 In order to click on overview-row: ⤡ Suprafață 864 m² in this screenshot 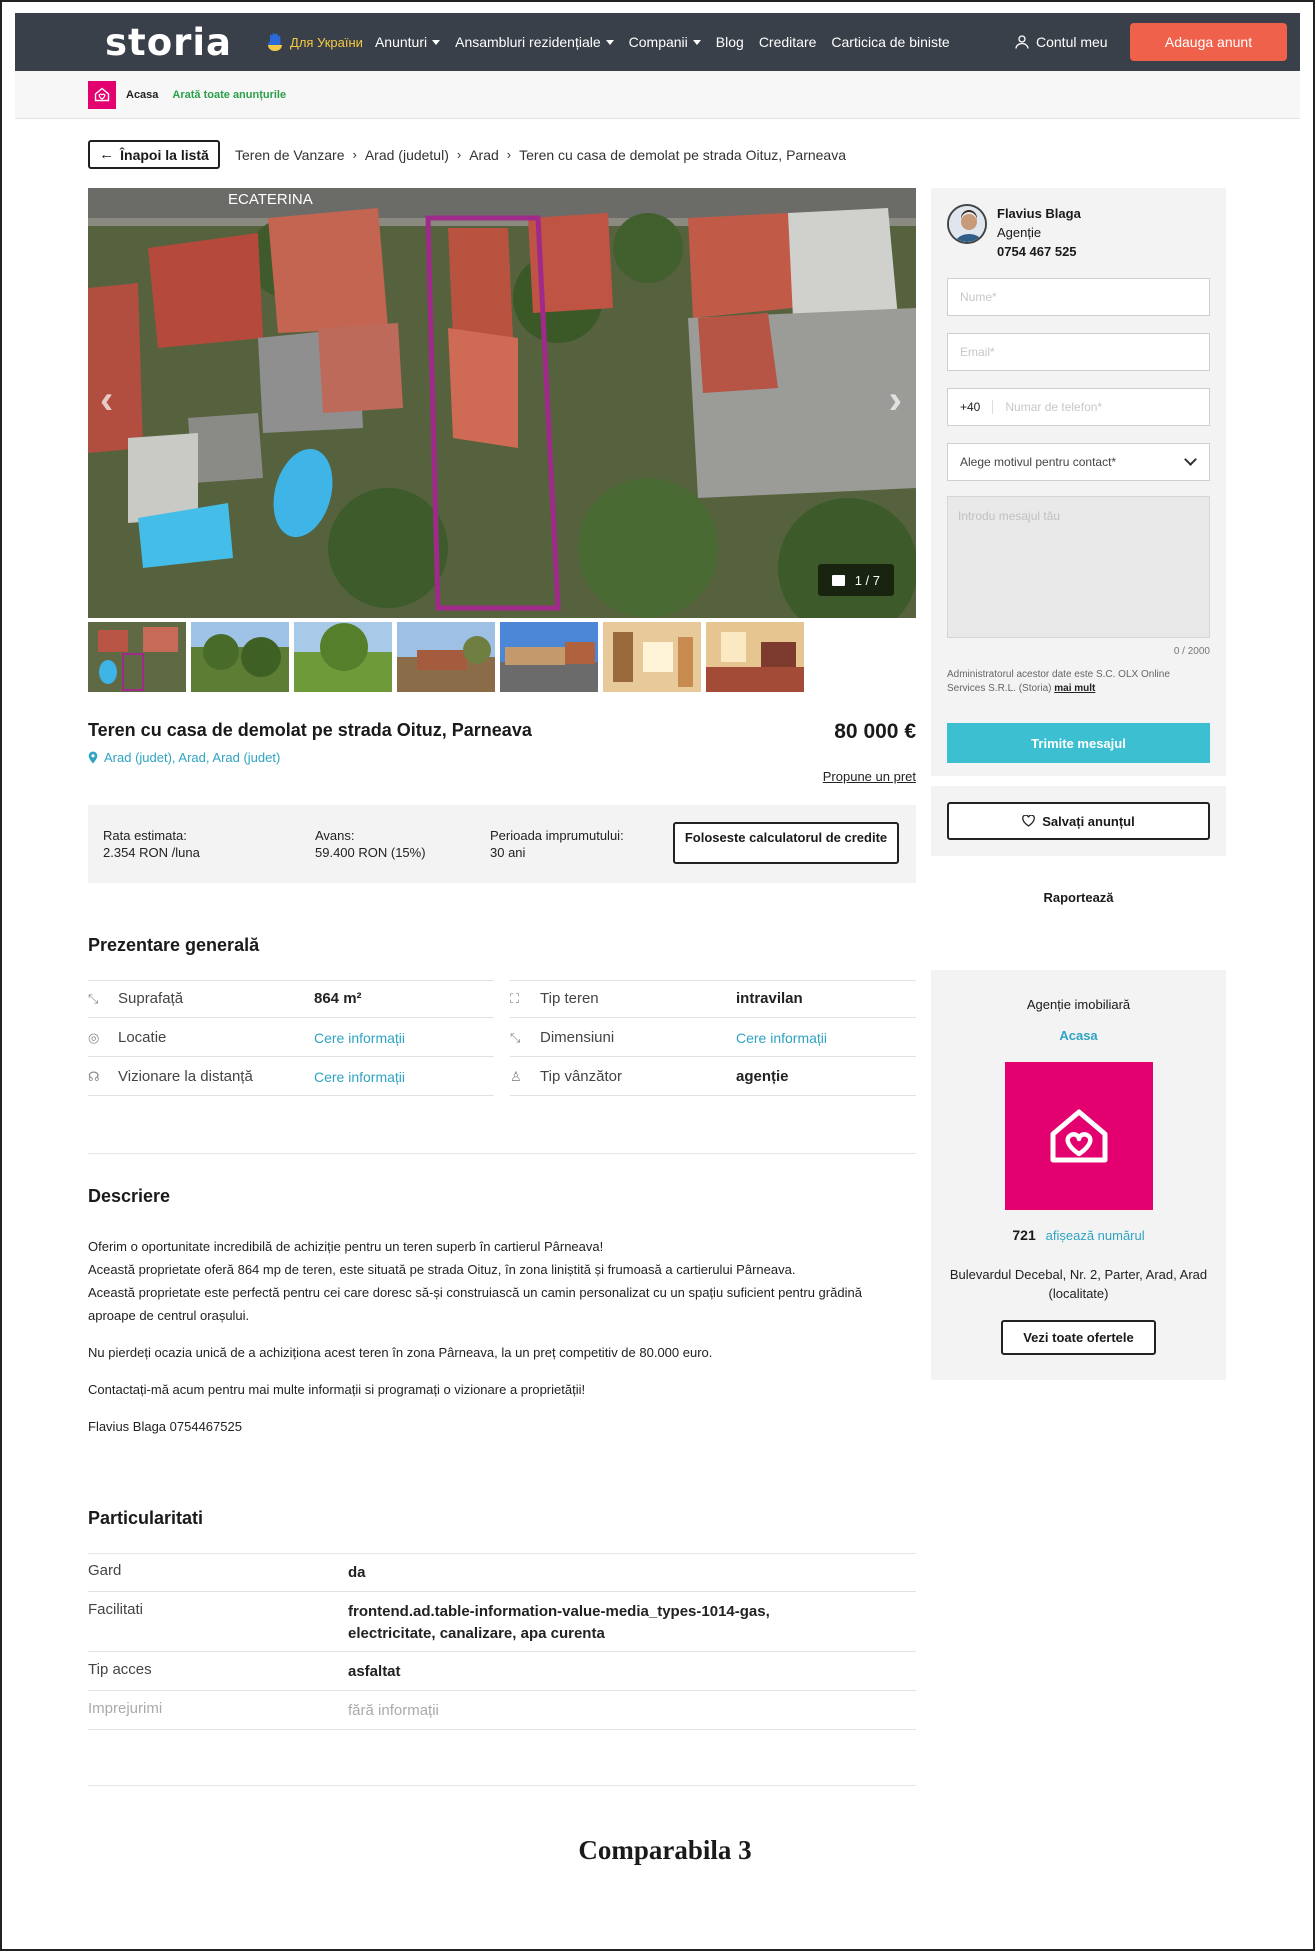, I will do `click(291, 999)`.